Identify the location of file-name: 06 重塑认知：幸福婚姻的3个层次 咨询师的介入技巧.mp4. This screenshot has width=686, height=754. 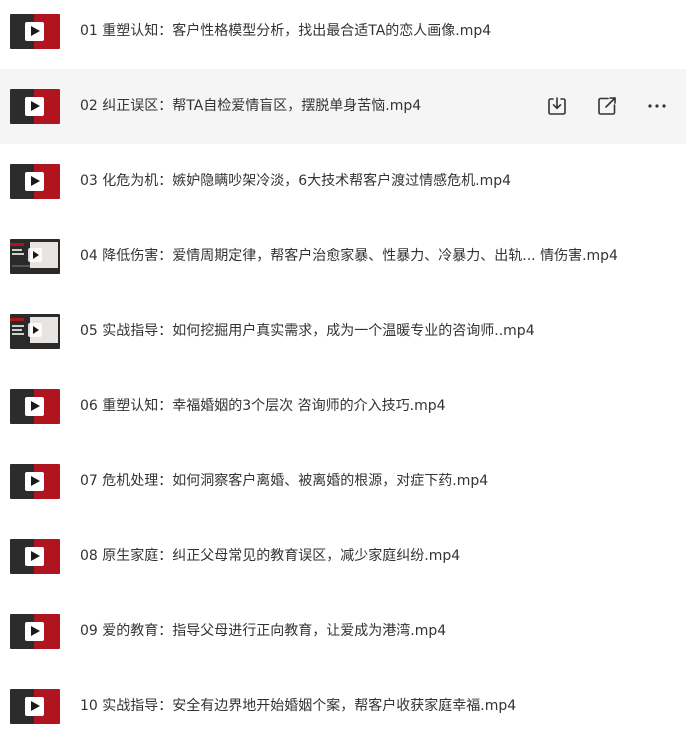
(263, 406).